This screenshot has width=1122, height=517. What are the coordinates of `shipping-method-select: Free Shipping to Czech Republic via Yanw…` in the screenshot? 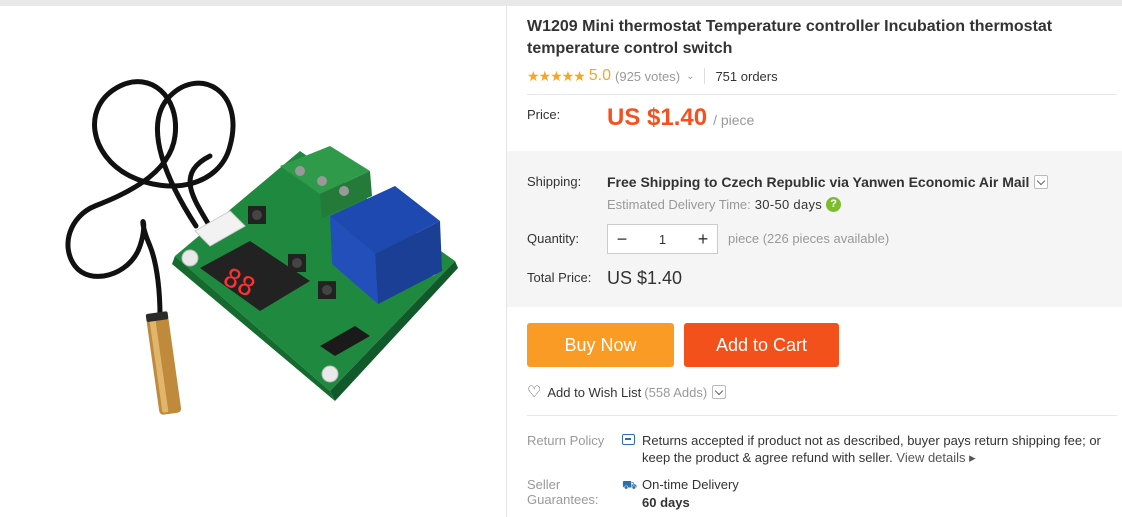 It's located at (828, 182).